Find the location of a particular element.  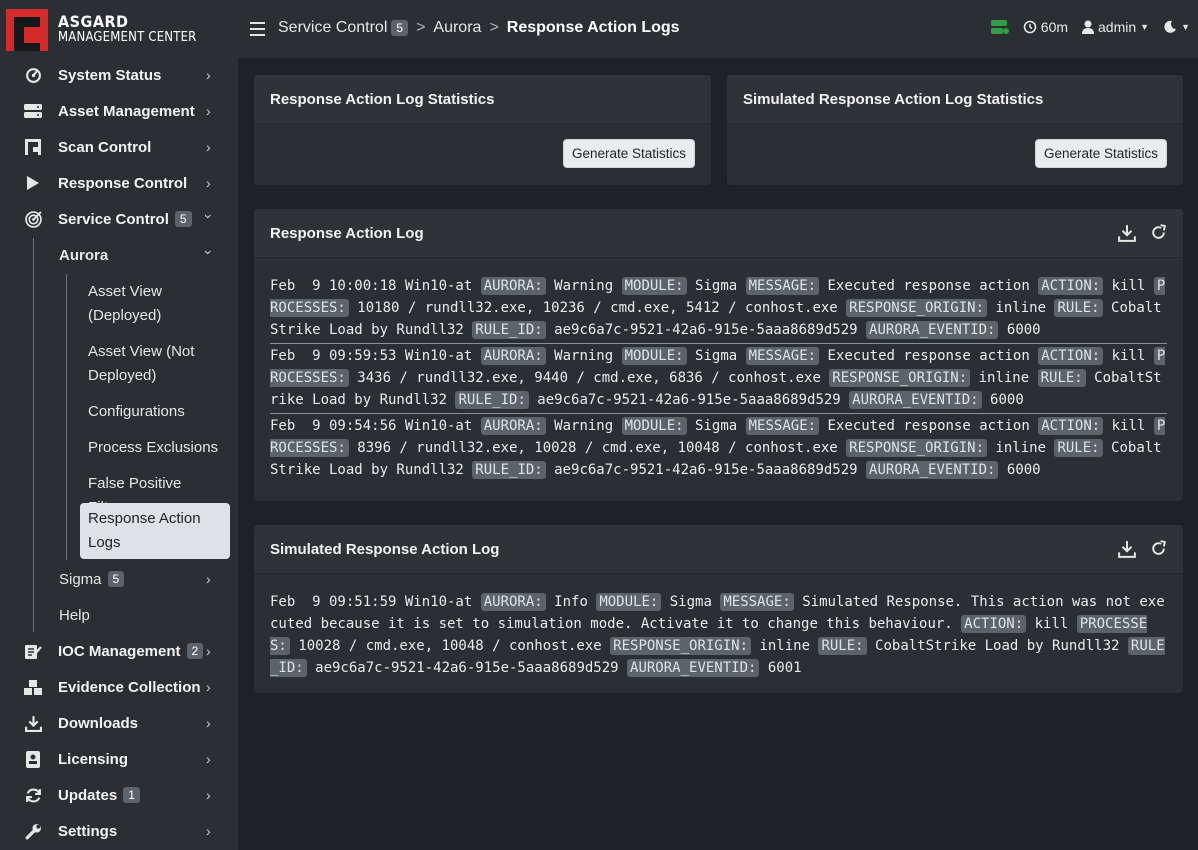

session-timer: 60m is located at coordinates (1045, 27).